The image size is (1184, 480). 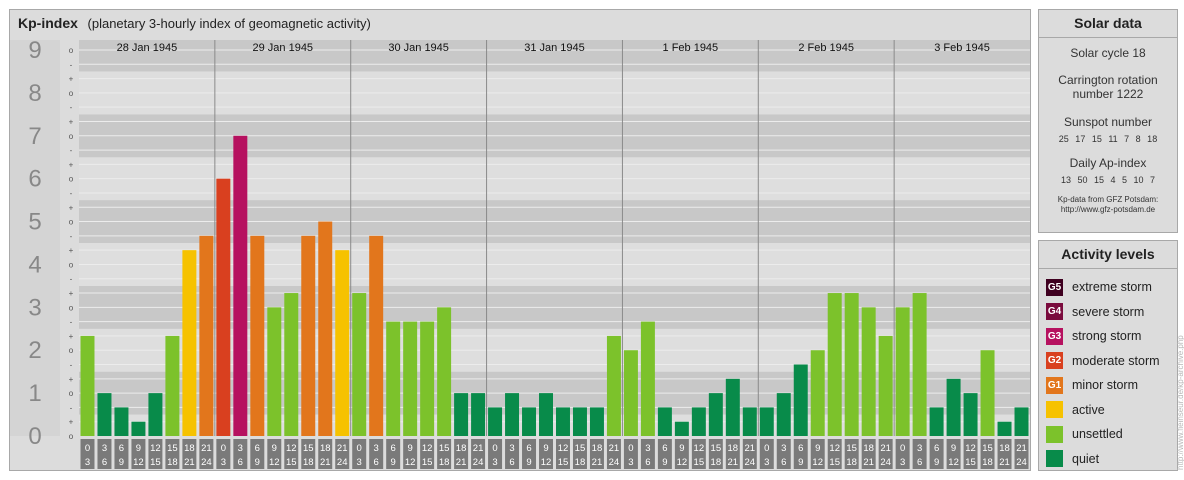 I want to click on y-tick-label: 9, so click(x=34, y=50).